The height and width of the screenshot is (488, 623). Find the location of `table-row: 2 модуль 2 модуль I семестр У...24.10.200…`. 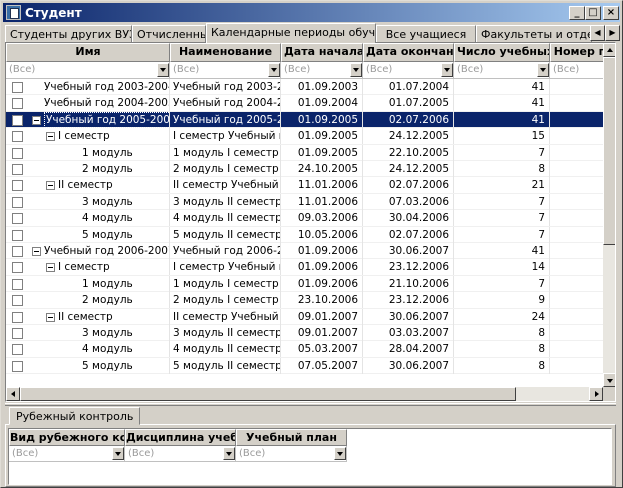

table-row: 2 модуль 2 модуль I семестр У...24.10.200… is located at coordinates (304, 169).